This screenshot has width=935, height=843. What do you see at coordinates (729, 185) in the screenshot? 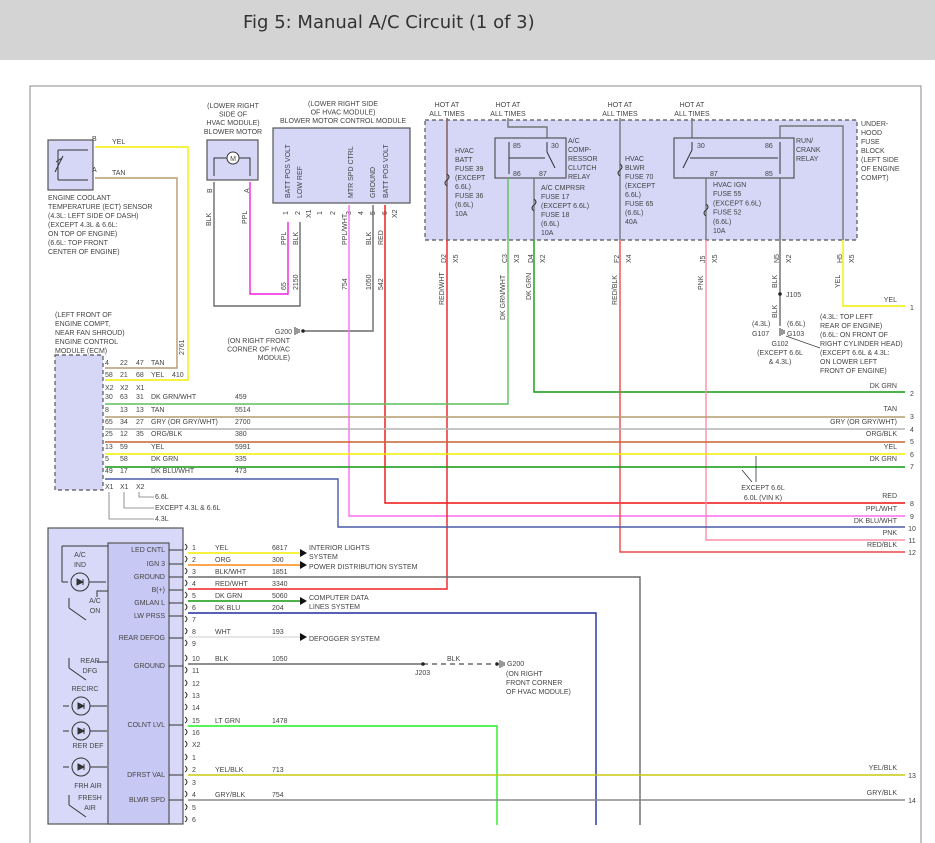
I see `fuse-label: HVAC IGN` at bounding box center [729, 185].